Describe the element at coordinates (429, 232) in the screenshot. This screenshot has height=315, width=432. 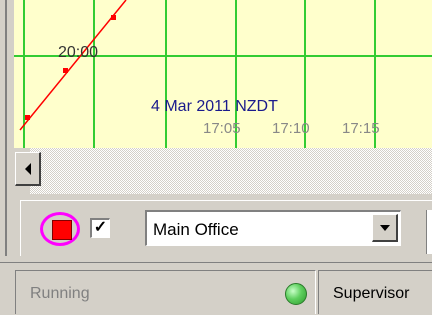
I see `toolbar-next-control` at that location.